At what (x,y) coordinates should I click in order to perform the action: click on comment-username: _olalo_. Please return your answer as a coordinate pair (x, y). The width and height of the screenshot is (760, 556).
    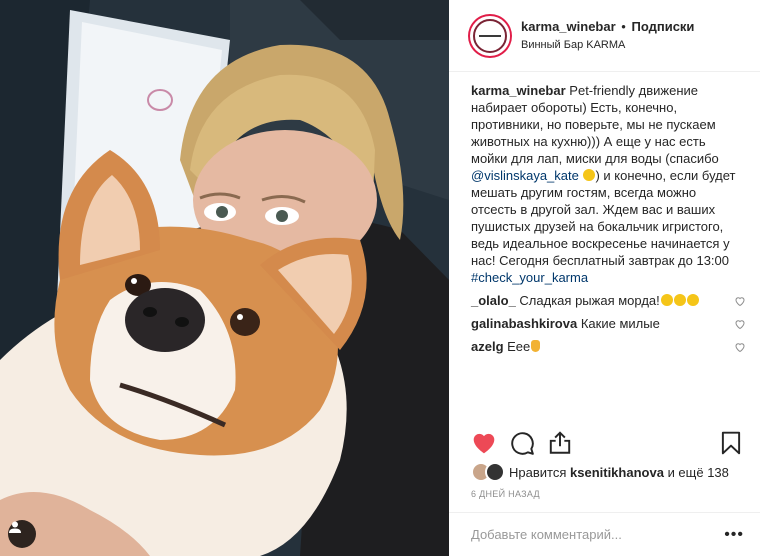
    Looking at the image, I should click on (493, 300).